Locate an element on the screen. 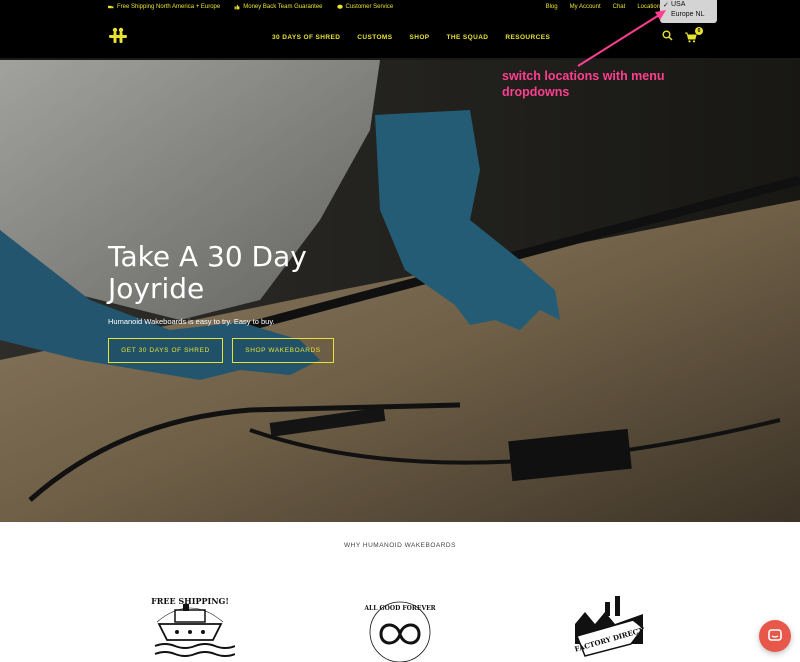  factory-direct-icon: FACTORY DIRECT is located at coordinates (609, 626).